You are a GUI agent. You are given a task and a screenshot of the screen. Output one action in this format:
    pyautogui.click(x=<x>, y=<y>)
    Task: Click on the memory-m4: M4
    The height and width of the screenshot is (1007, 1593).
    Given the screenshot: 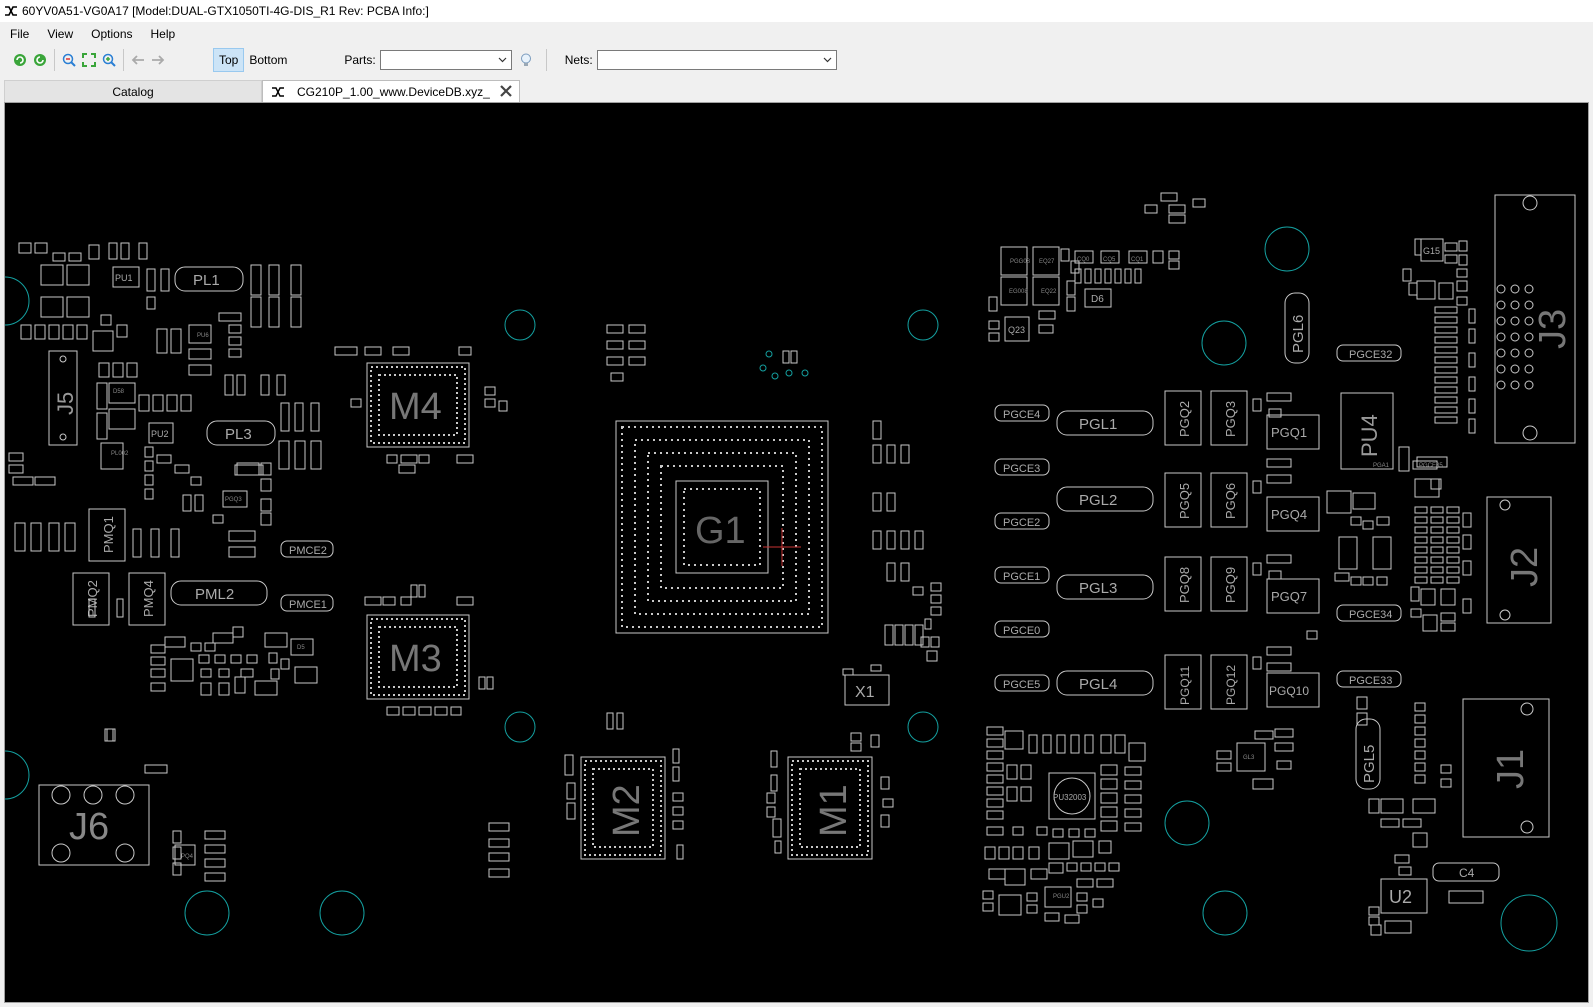 What is the action you would take?
    pyautogui.click(x=418, y=405)
    